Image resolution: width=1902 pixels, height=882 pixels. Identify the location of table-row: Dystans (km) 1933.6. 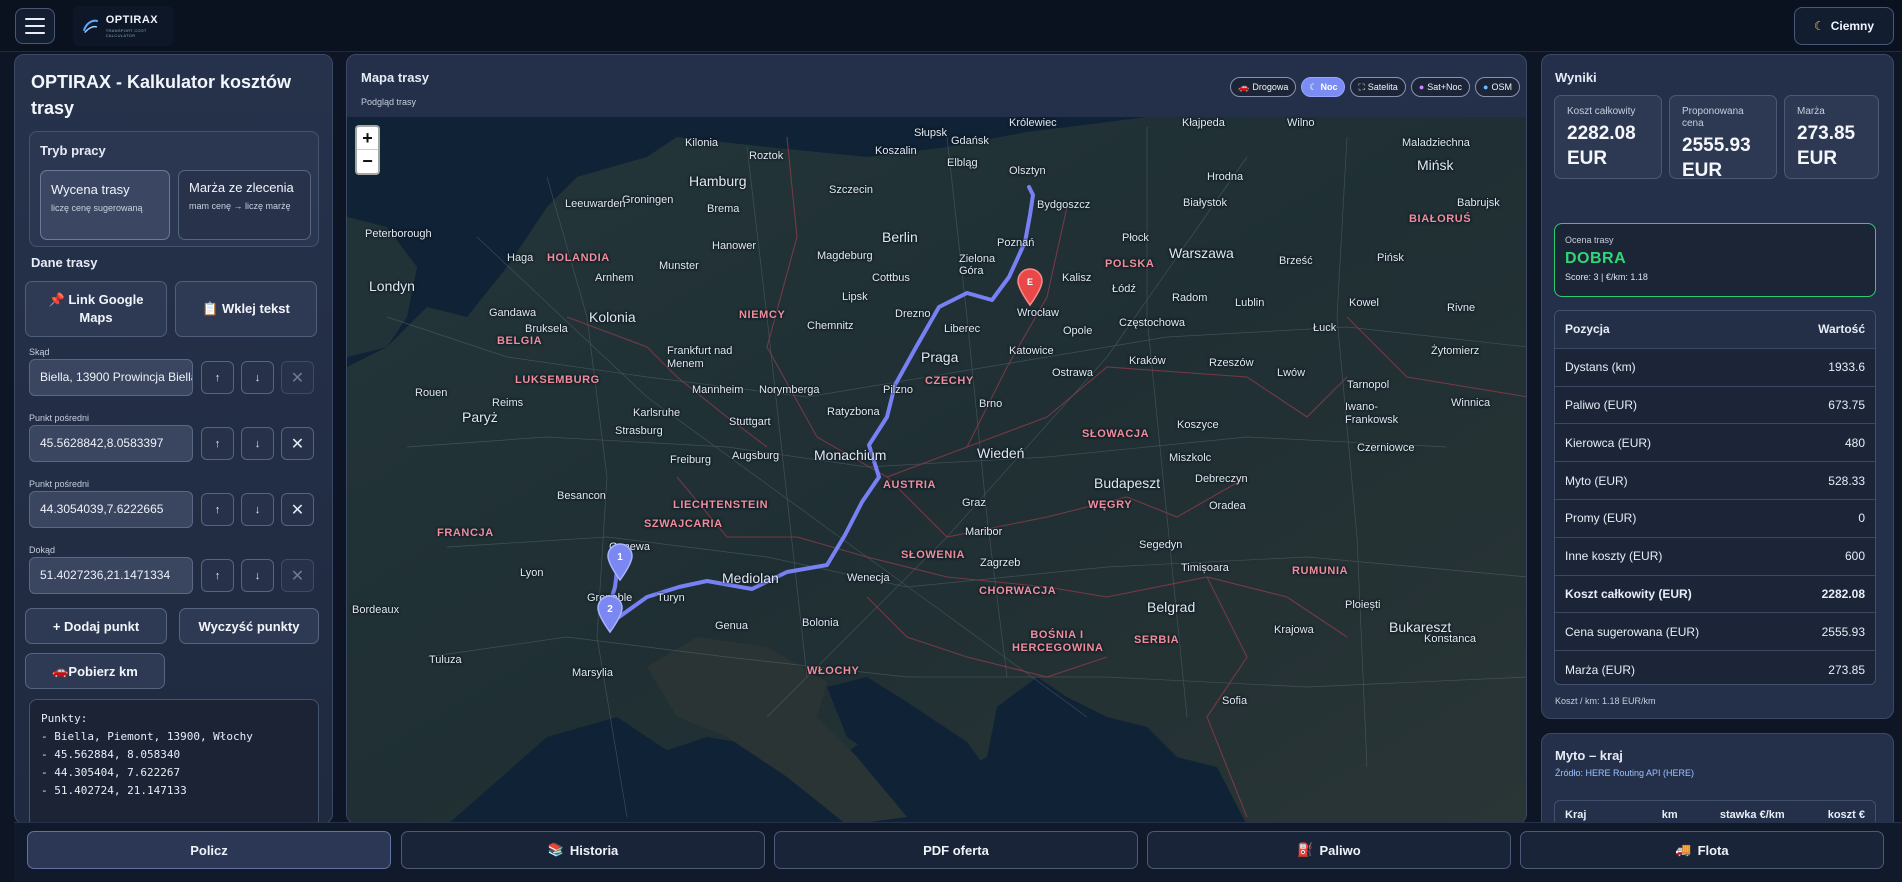
(1715, 368).